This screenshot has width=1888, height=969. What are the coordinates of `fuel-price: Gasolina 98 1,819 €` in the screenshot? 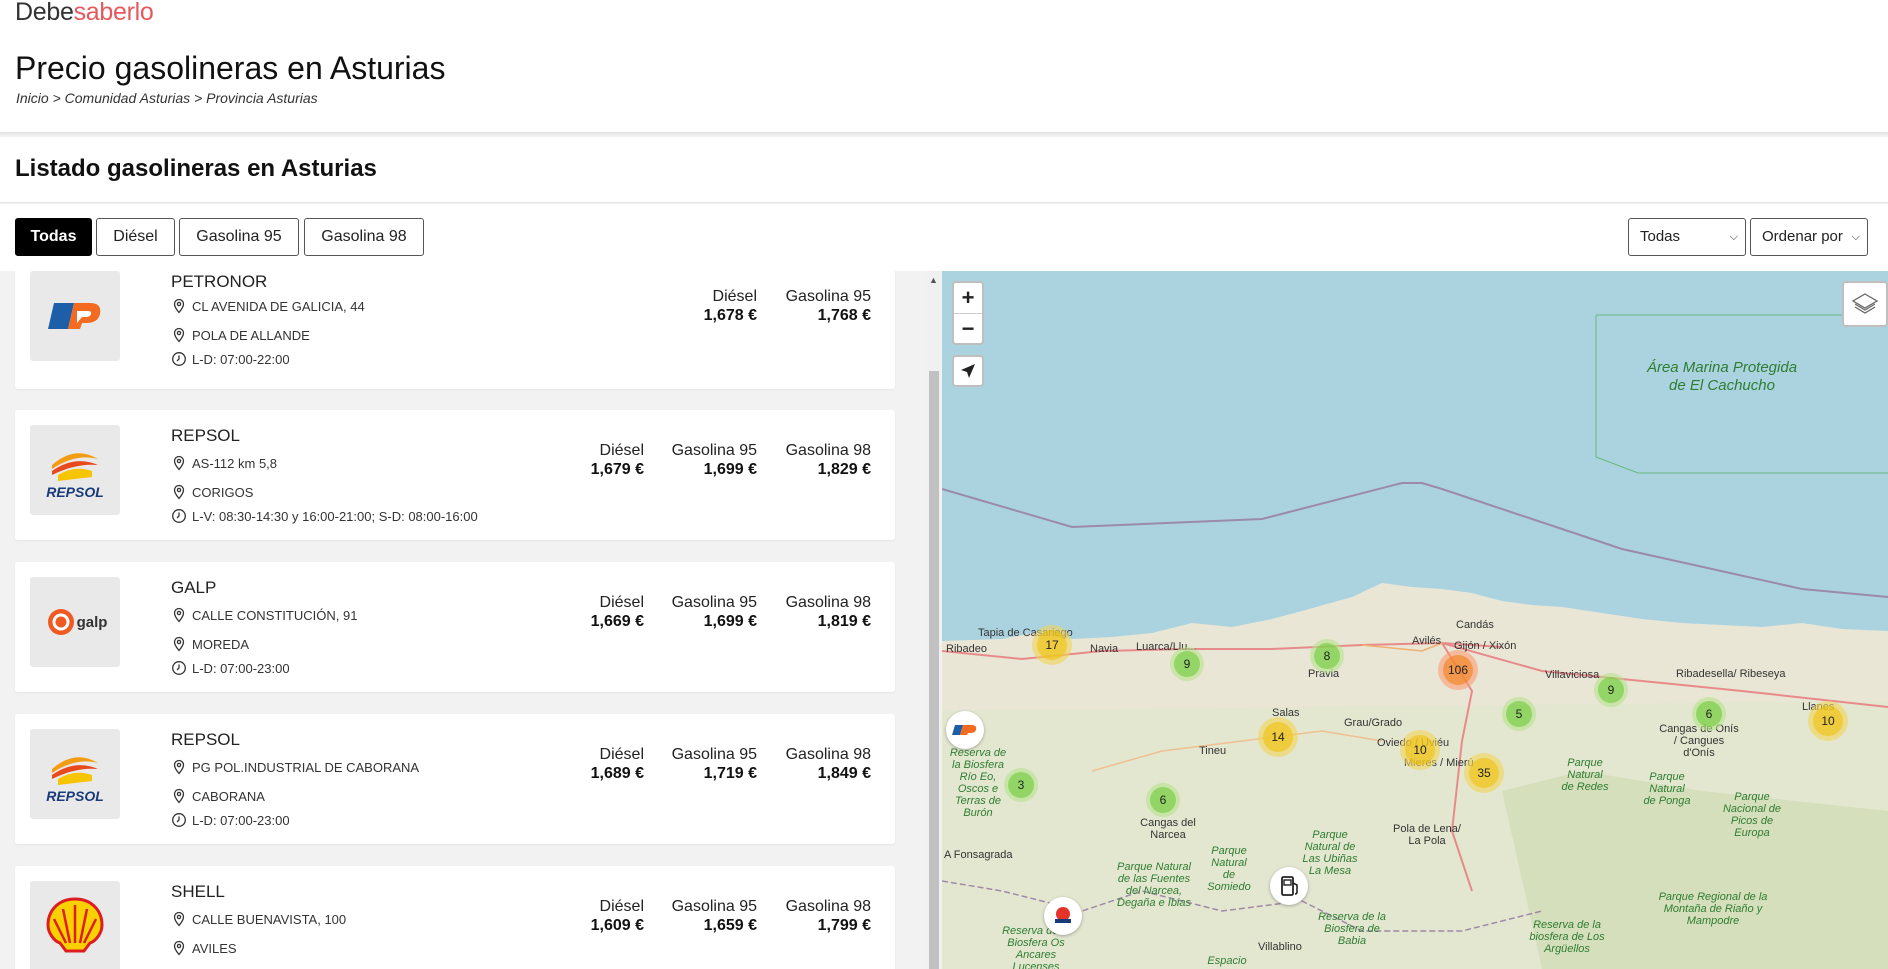 It's located at (816, 612).